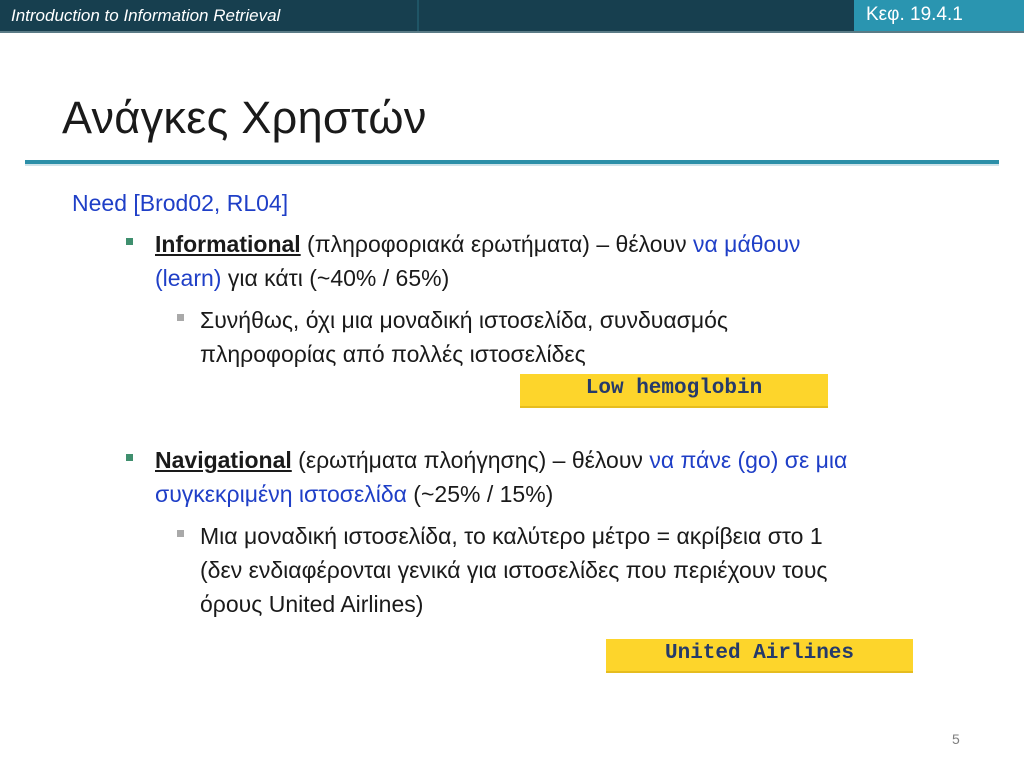  What do you see at coordinates (496, 244) in the screenshot?
I see `informational-desc: (πληροφοριακά ερωτήματα) – θέλουν` at bounding box center [496, 244].